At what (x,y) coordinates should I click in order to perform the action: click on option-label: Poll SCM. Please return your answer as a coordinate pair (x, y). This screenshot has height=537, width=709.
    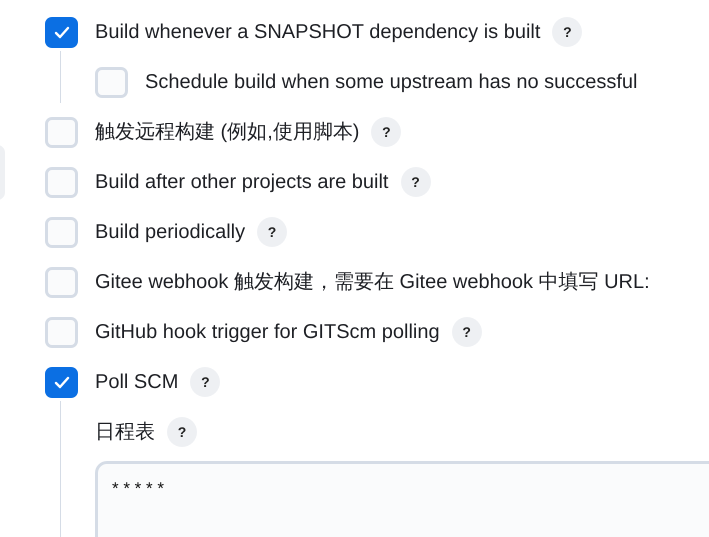
    Looking at the image, I should click on (136, 382).